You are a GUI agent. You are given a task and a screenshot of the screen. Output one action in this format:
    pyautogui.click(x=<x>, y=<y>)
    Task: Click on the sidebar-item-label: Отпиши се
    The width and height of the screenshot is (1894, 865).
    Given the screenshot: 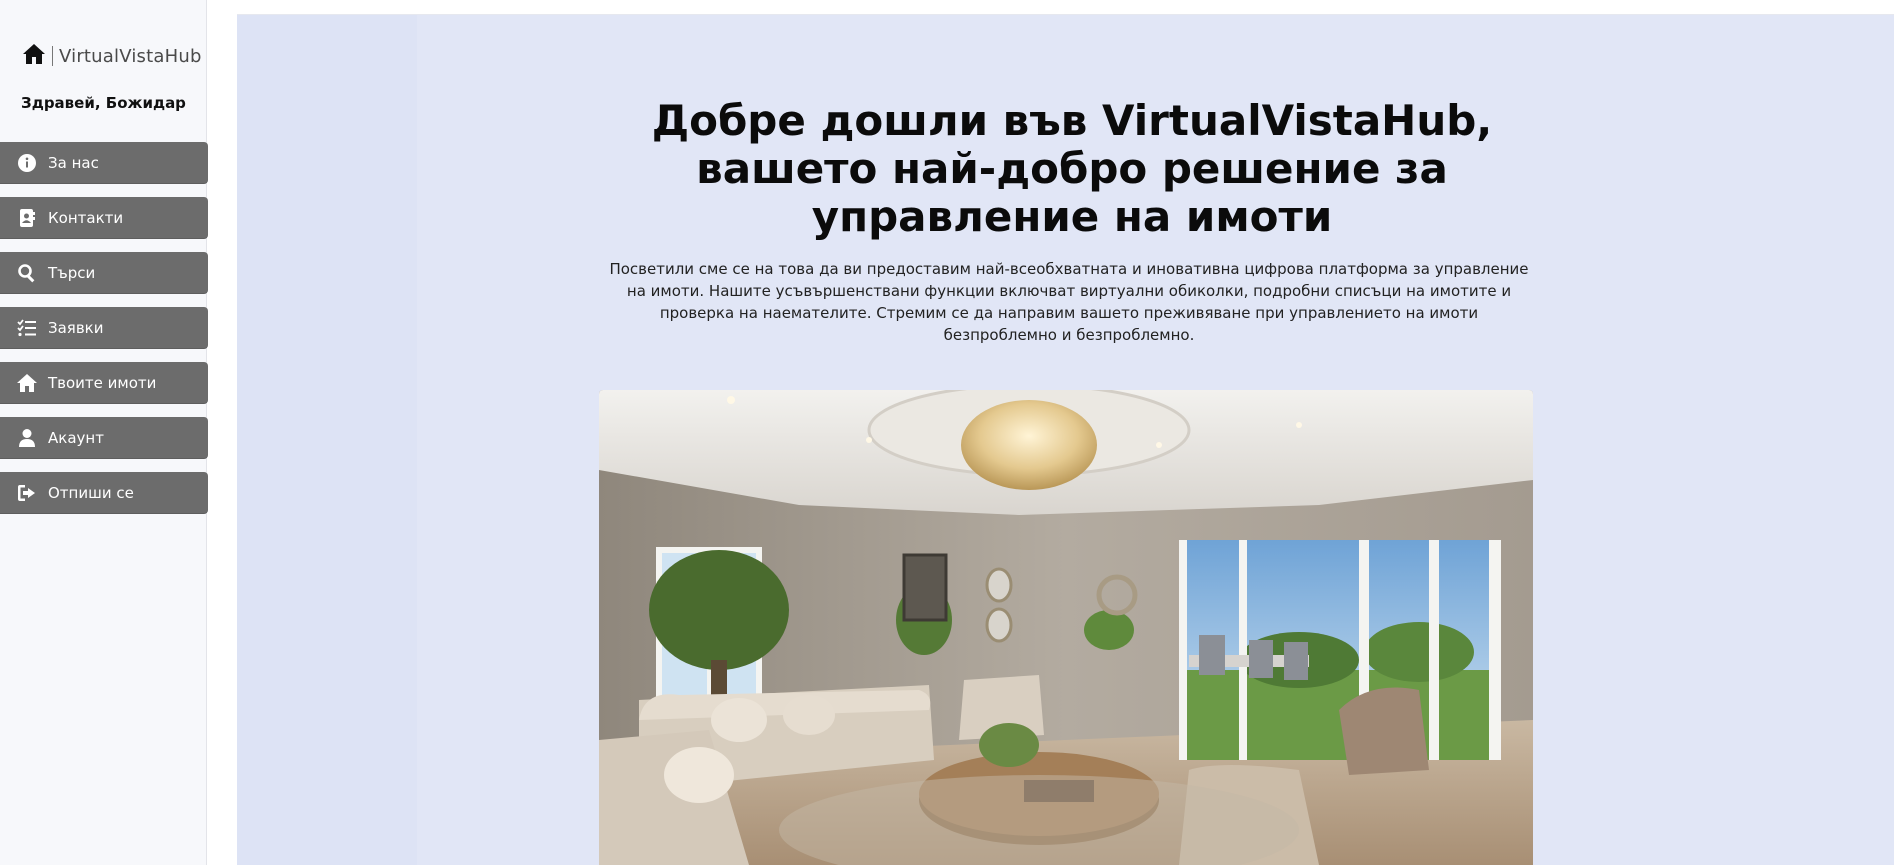 What is the action you would take?
    pyautogui.click(x=91, y=493)
    